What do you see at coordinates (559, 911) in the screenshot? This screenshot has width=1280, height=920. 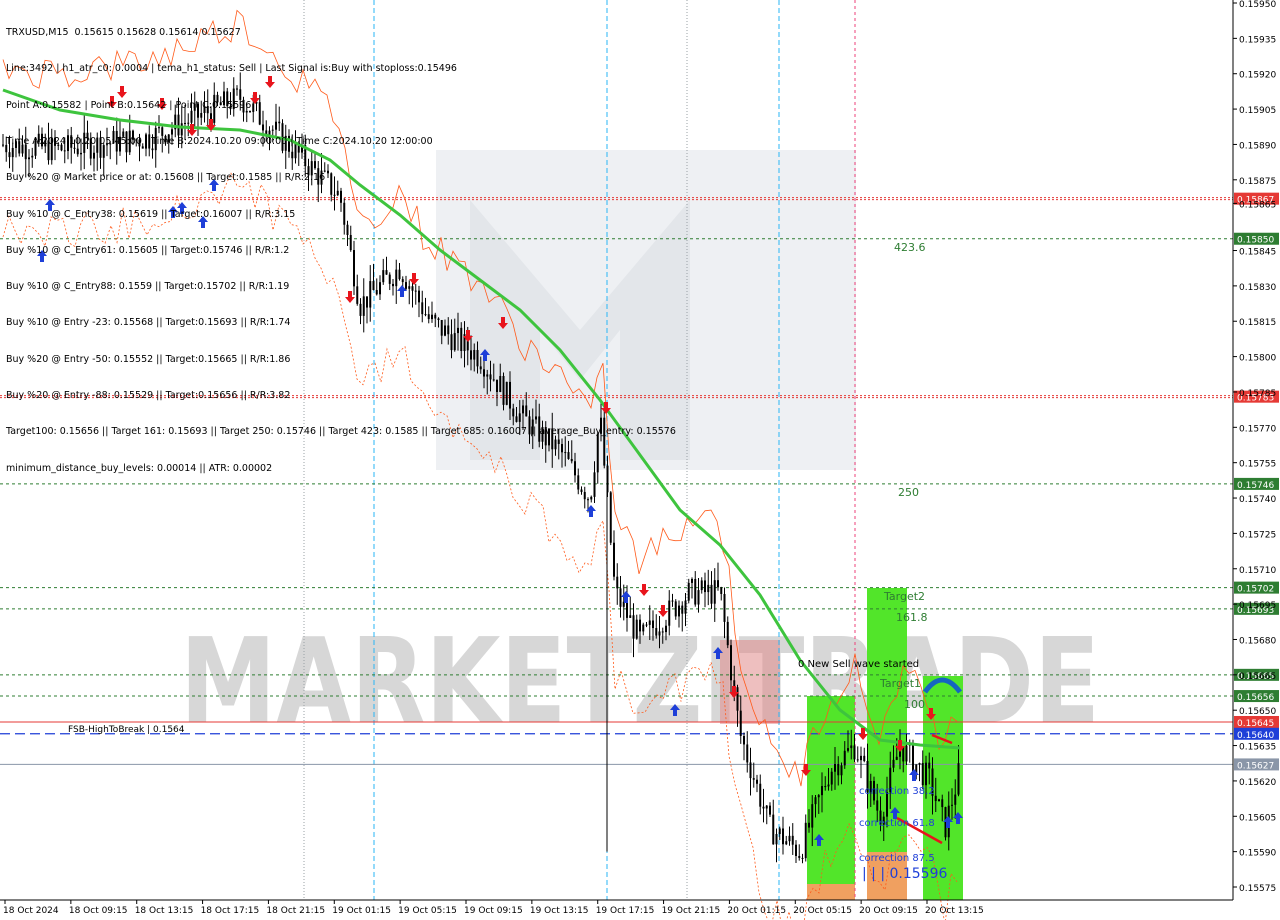 I see `x-tick-label: 19 Oct 13:15` at bounding box center [559, 911].